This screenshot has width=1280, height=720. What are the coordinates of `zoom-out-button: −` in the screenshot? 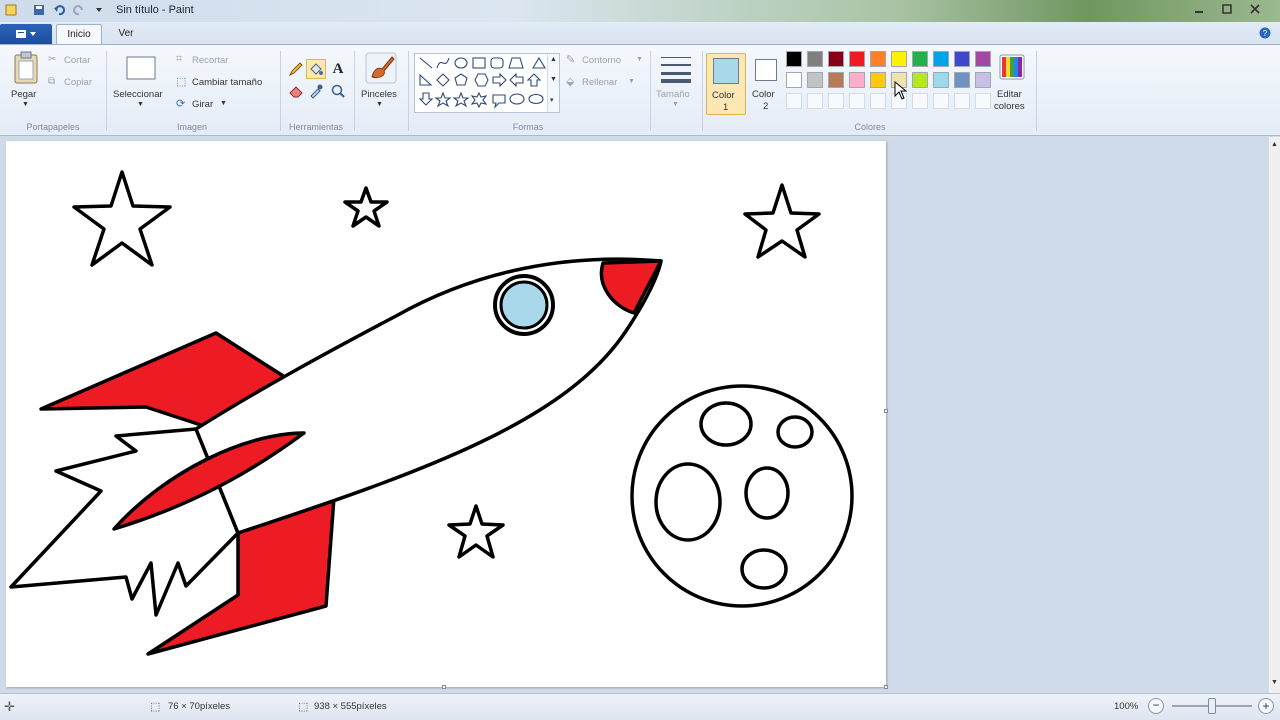 It's located at (1156, 706).